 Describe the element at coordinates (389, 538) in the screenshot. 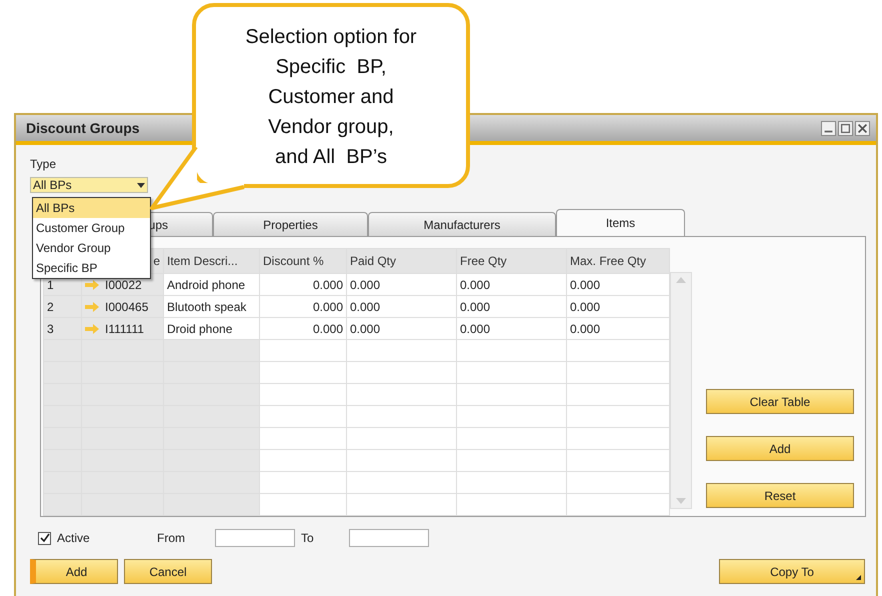

I see `to-field` at that location.